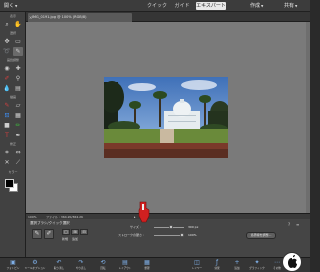 The image size is (320, 272). What do you see at coordinates (182, 6) in the screenshot?
I see `mode-guided-button: ガイド` at bounding box center [182, 6].